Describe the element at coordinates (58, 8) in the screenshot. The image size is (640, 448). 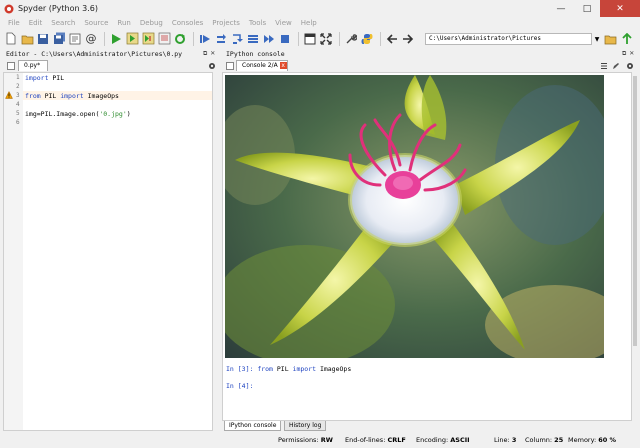
I see `window-title: Spyder (Python 3.6)` at that location.